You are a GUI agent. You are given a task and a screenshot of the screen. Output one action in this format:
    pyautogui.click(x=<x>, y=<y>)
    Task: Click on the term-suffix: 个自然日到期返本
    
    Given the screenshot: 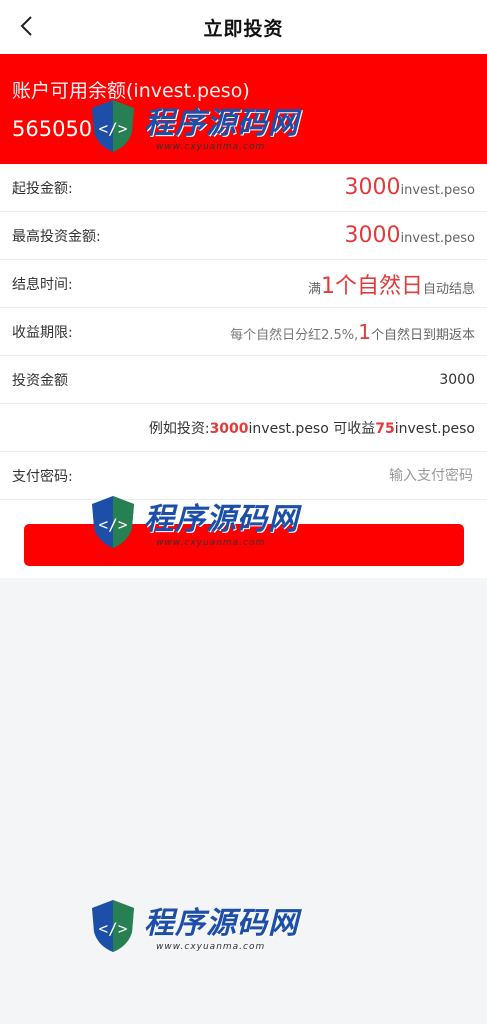 What is the action you would take?
    pyautogui.click(x=422, y=335)
    